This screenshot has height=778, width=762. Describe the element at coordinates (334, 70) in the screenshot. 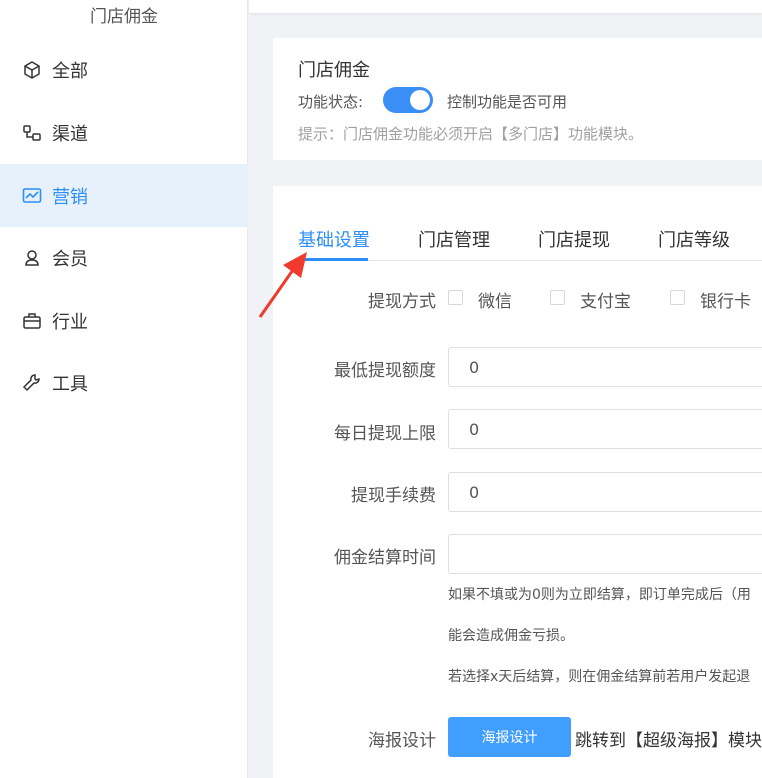

I see `page-title: 门店佣金` at that location.